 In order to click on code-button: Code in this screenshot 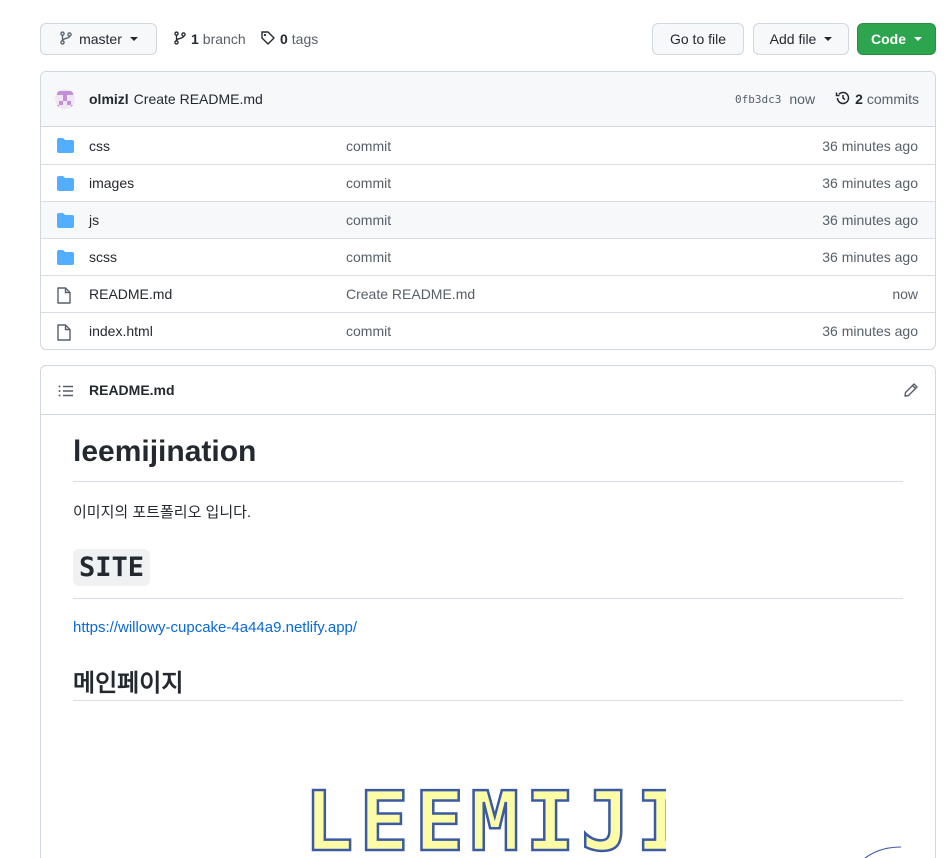, I will do `click(896, 39)`.